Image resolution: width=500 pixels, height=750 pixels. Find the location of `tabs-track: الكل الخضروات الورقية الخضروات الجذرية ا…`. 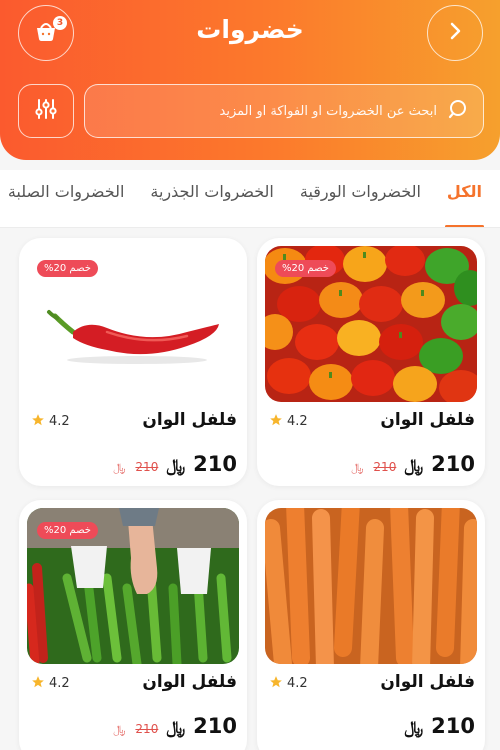

tabs-track: الكل الخضروات الورقية الخضروات الجذرية ا… is located at coordinates (246, 198).